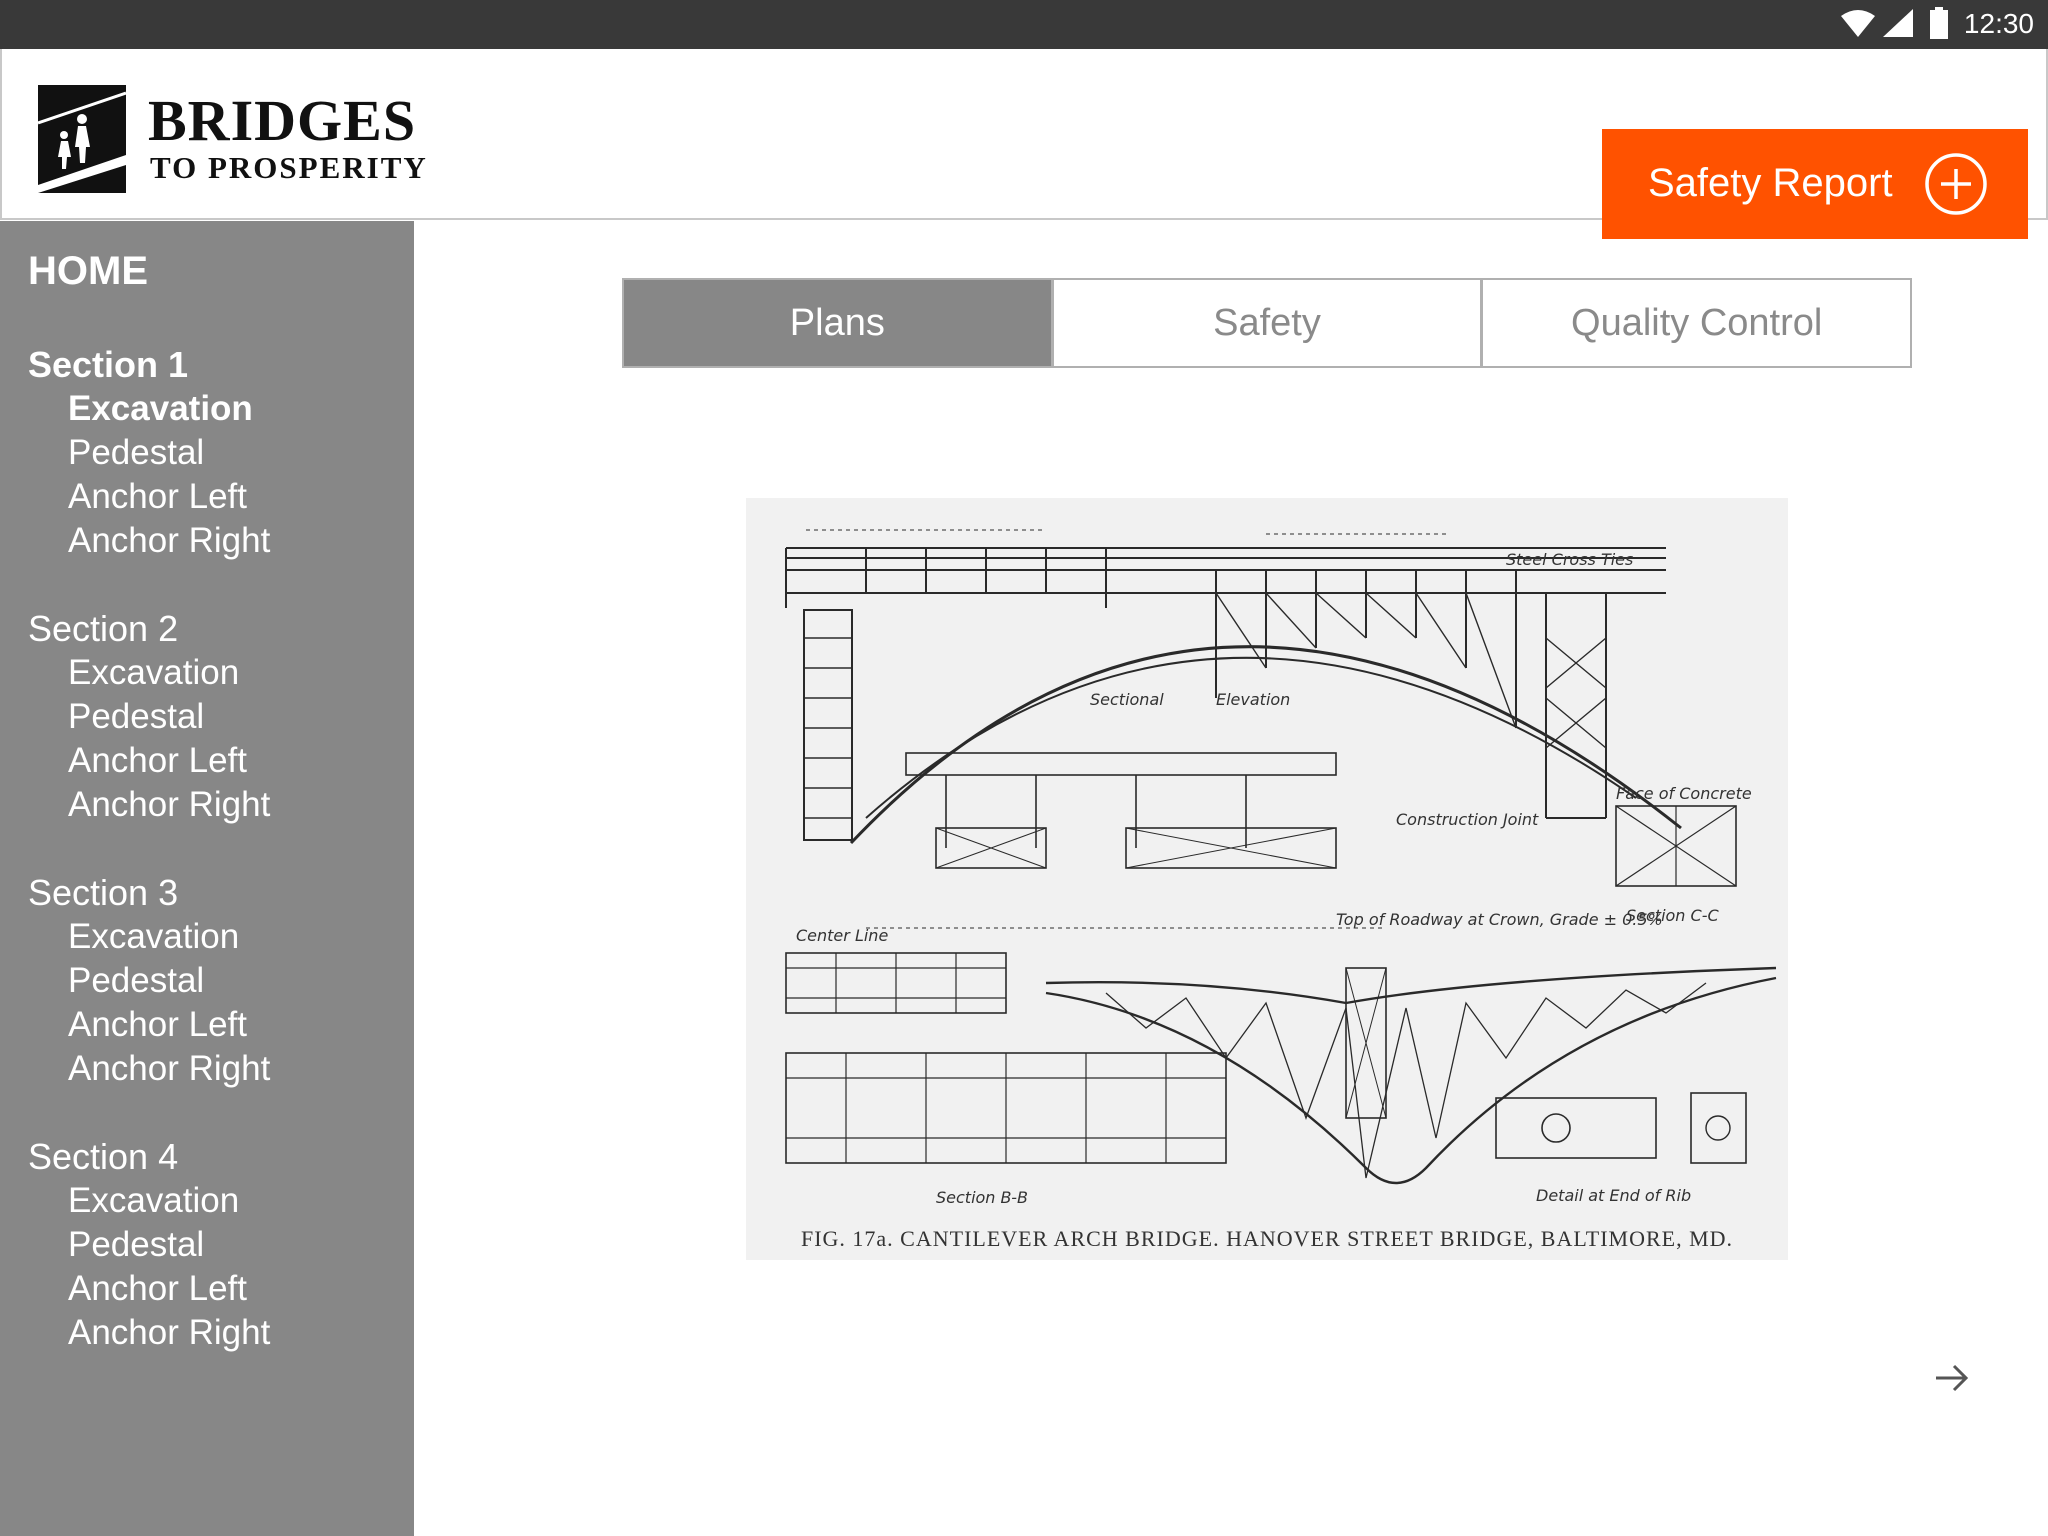 This screenshot has width=2048, height=1536. What do you see at coordinates (1253, 699) in the screenshot?
I see `label-elevation: Elevation` at bounding box center [1253, 699].